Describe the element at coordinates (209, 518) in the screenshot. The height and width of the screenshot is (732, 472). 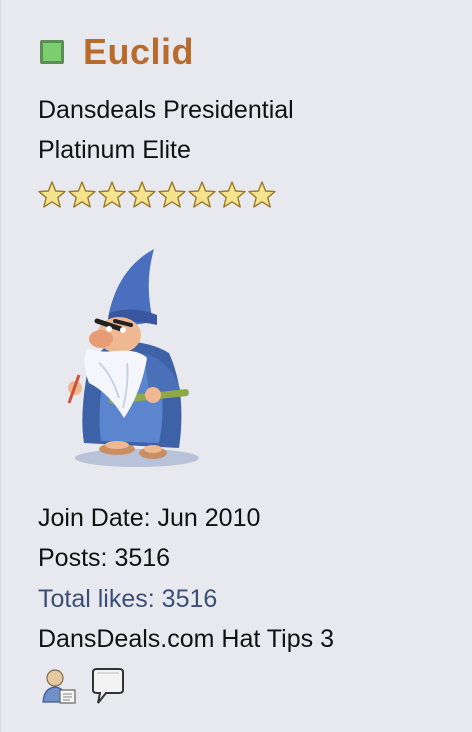
I see `join-date-value: Jun 2010` at that location.